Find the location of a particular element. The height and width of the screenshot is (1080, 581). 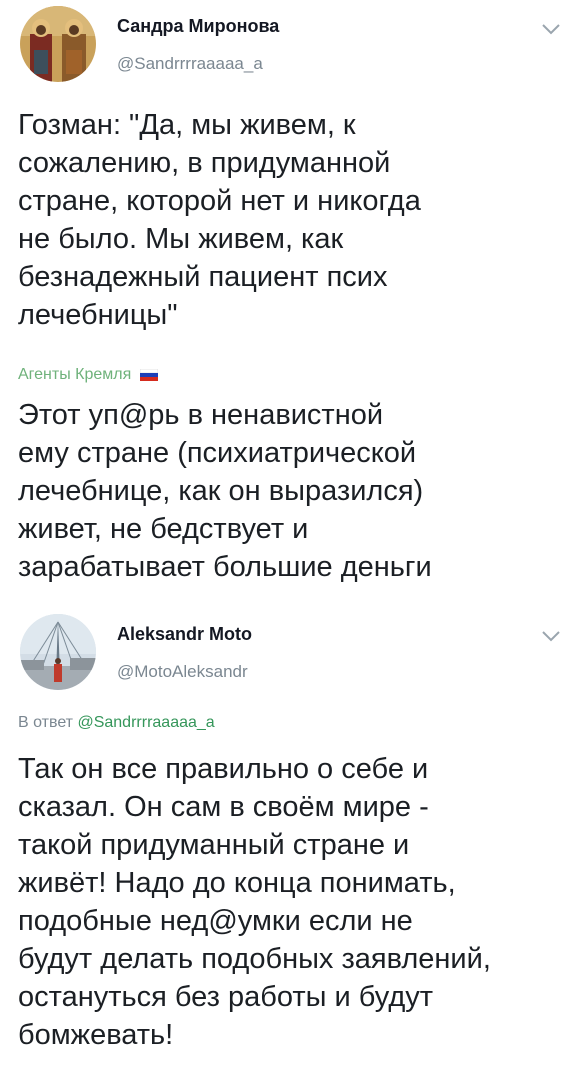

author-handle: @MotoAleksandr is located at coordinates (182, 672).